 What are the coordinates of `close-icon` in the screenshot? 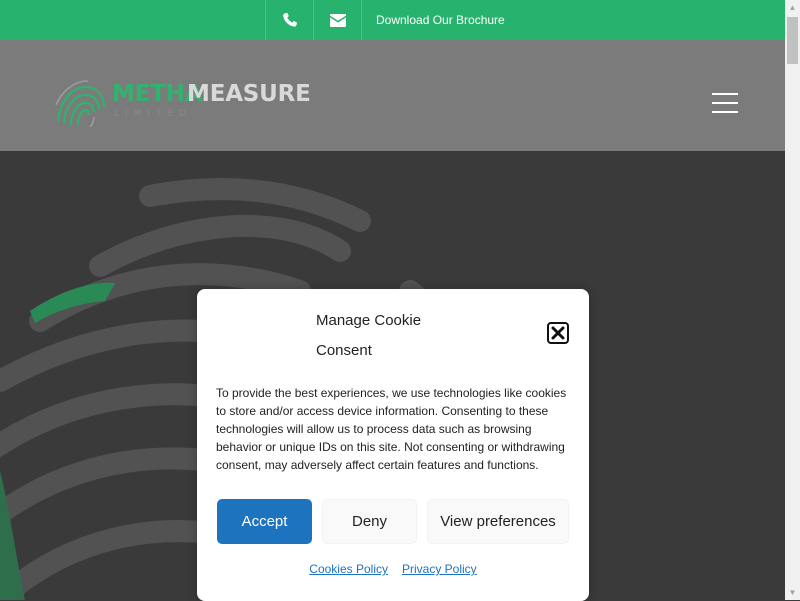 It's located at (558, 333).